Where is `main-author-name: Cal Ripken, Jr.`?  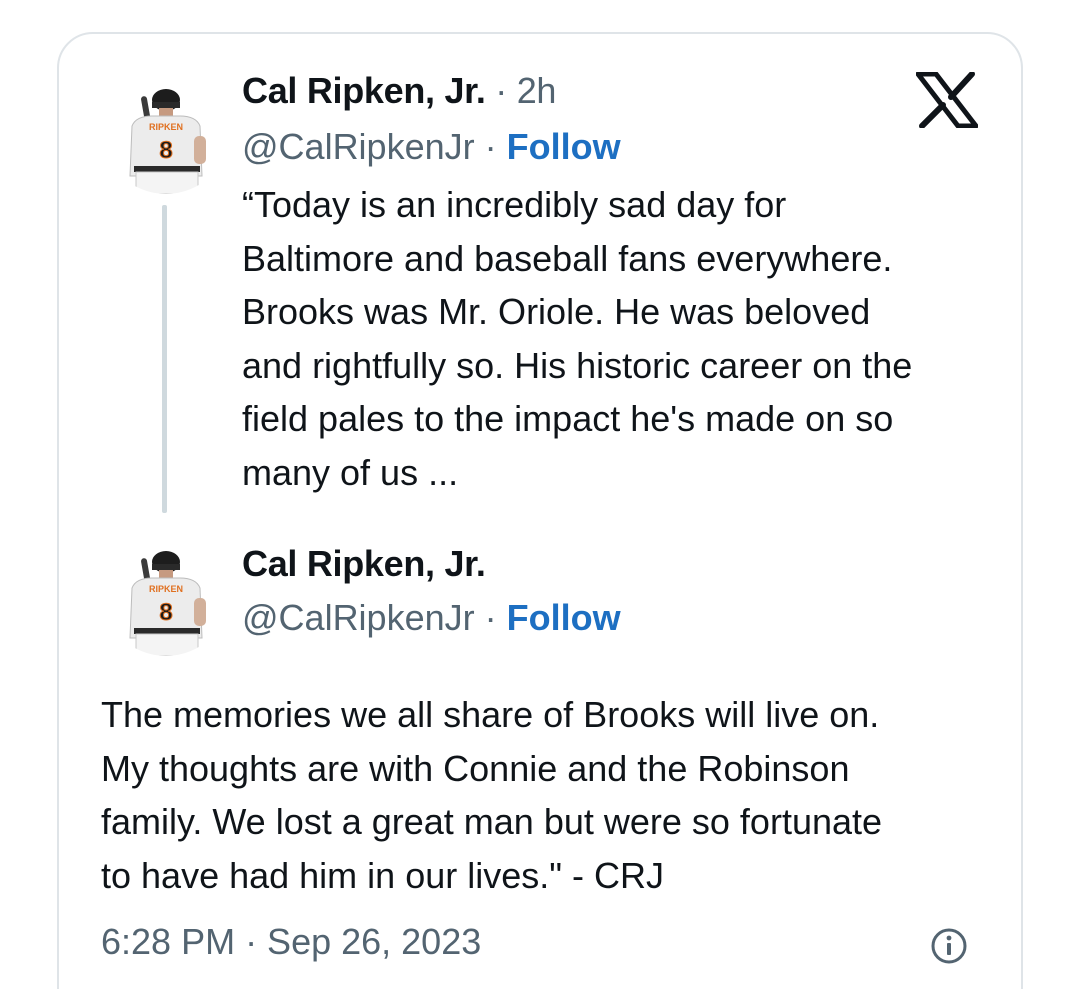 main-author-name: Cal Ripken, Jr. is located at coordinates (364, 564).